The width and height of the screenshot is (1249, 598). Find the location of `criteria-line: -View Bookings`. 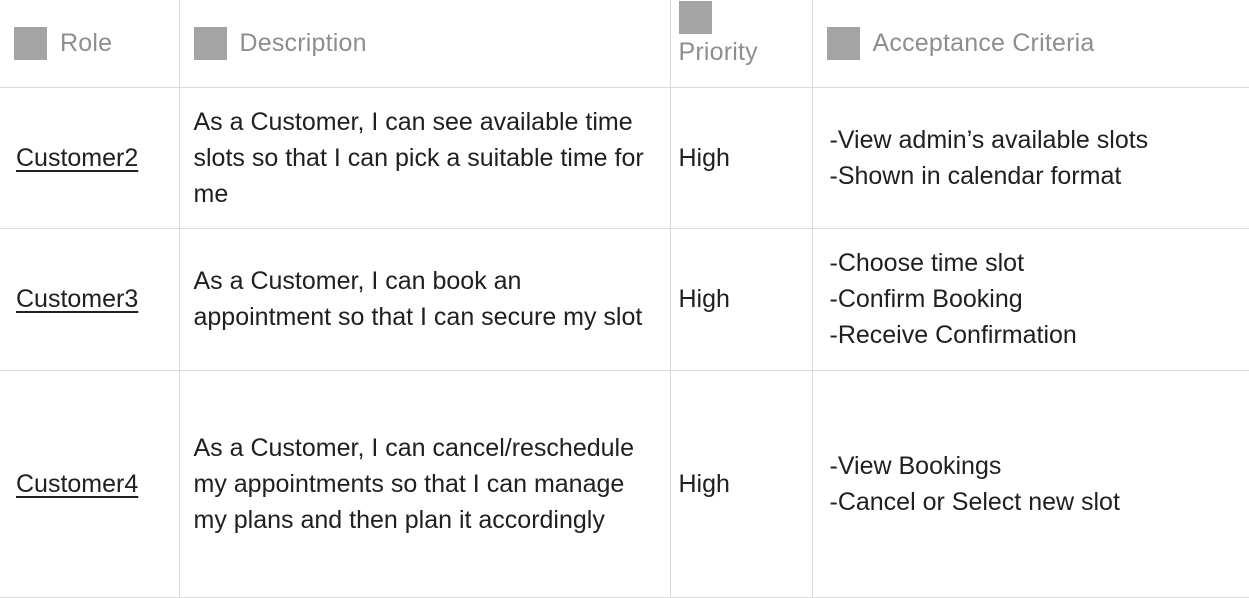

criteria-line: -View Bookings is located at coordinates (1039, 466).